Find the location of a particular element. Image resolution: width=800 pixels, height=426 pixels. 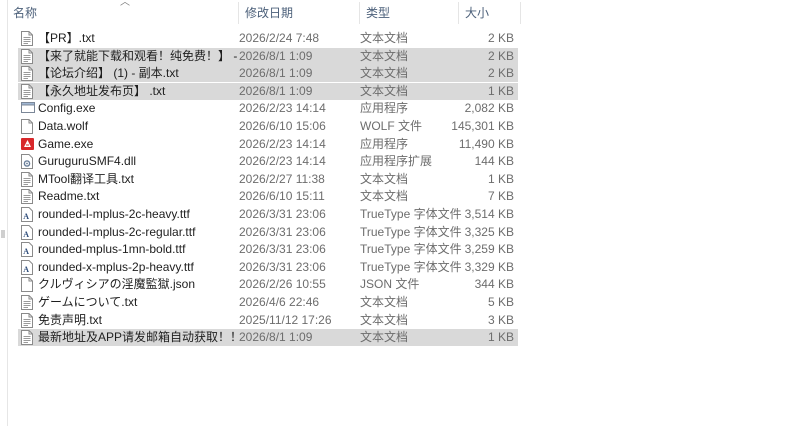

file-size: 7 KB is located at coordinates (500, 196).